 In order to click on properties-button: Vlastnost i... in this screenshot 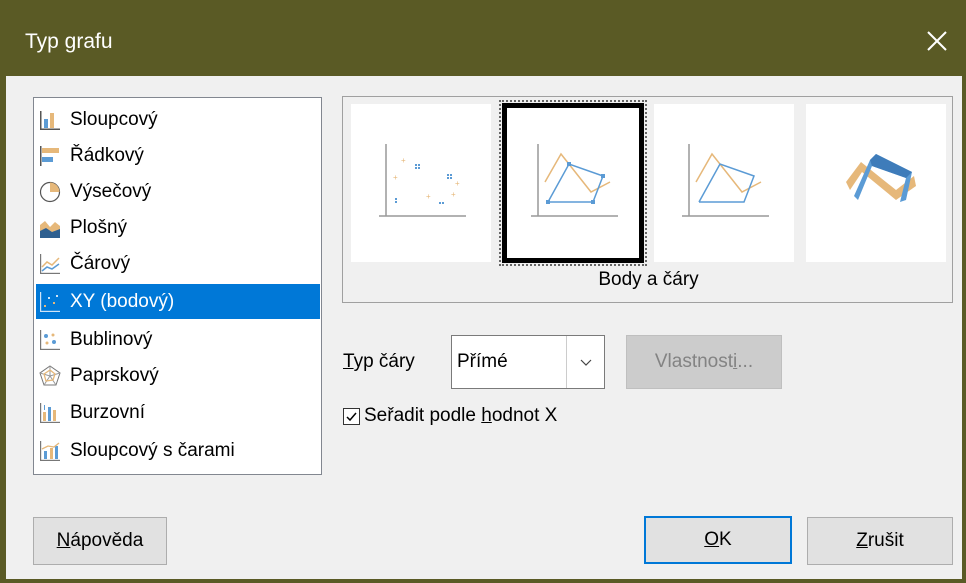, I will do `click(704, 362)`.